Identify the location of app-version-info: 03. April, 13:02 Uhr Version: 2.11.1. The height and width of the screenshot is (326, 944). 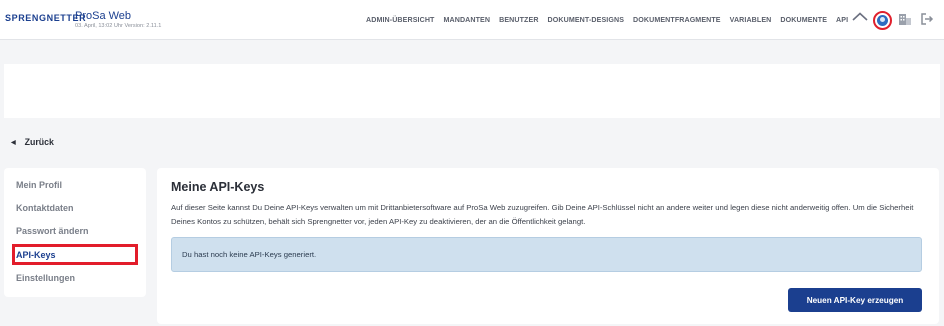
(118, 26).